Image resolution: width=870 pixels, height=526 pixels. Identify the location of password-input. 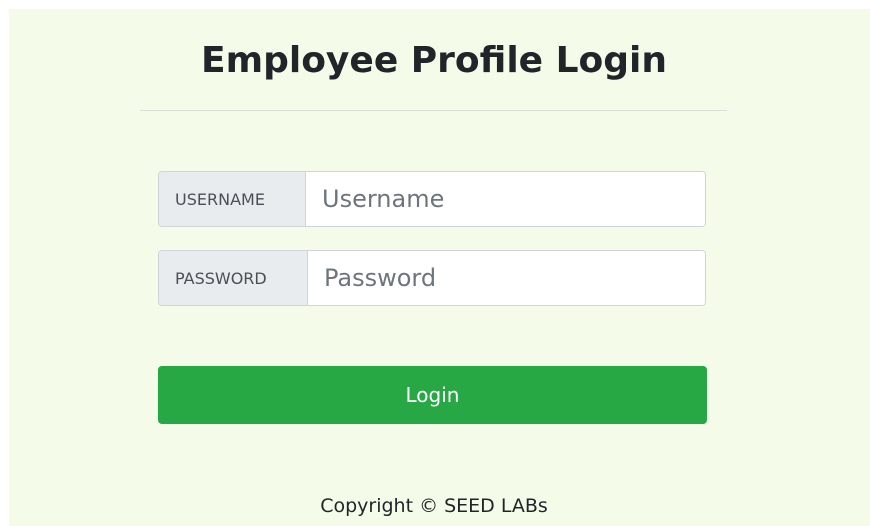
(506, 278).